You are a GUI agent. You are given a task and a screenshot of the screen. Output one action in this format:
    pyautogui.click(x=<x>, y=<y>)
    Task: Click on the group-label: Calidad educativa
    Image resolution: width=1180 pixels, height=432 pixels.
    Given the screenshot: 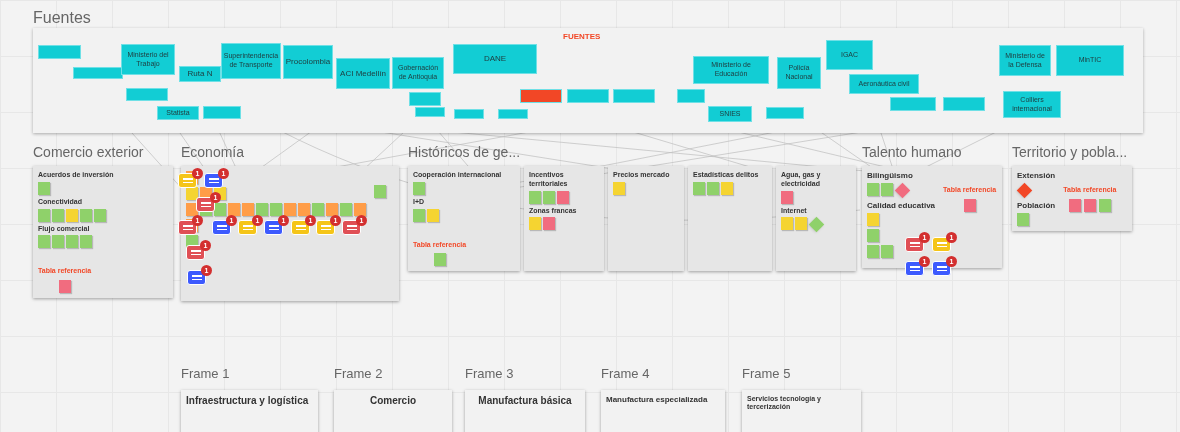 What is the action you would take?
    pyautogui.click(x=901, y=206)
    